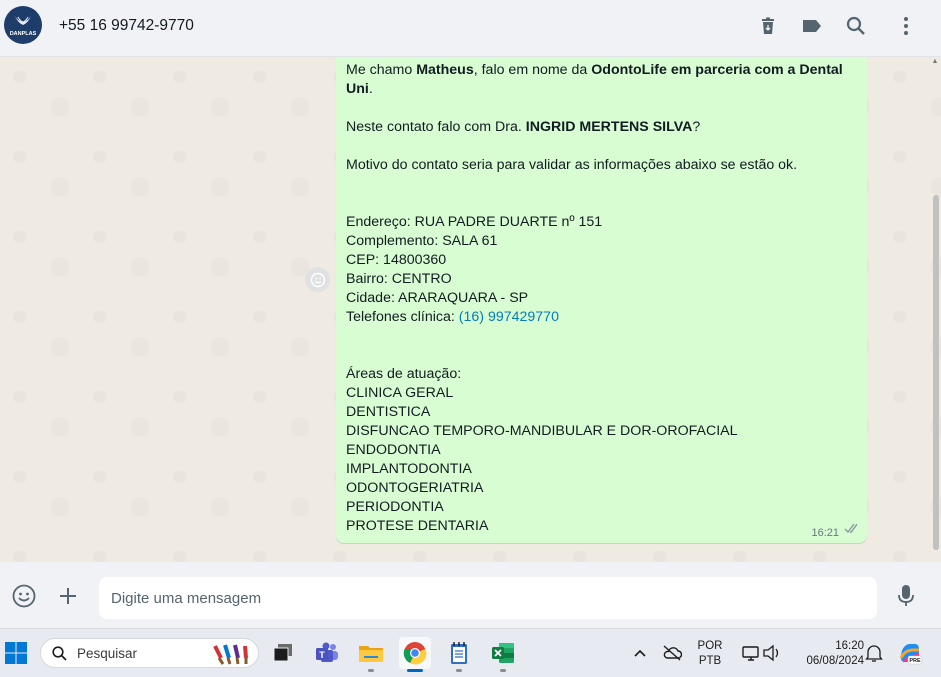 This screenshot has height=677, width=941. Describe the element at coordinates (400, 393) in the screenshot. I see `area-item: CLINICA GERAL` at that location.